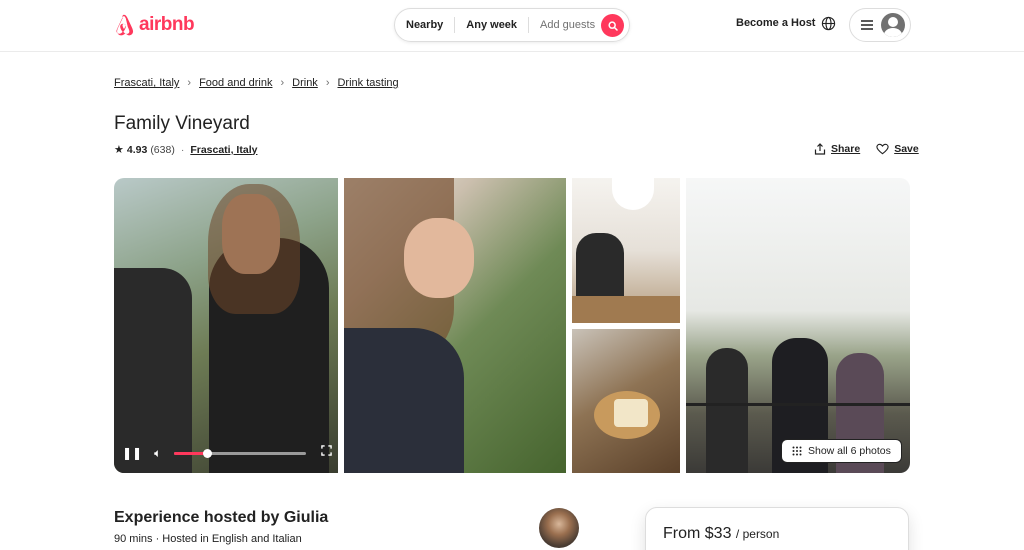 Image resolution: width=1024 pixels, height=550 pixels. I want to click on heart-icon, so click(882, 149).